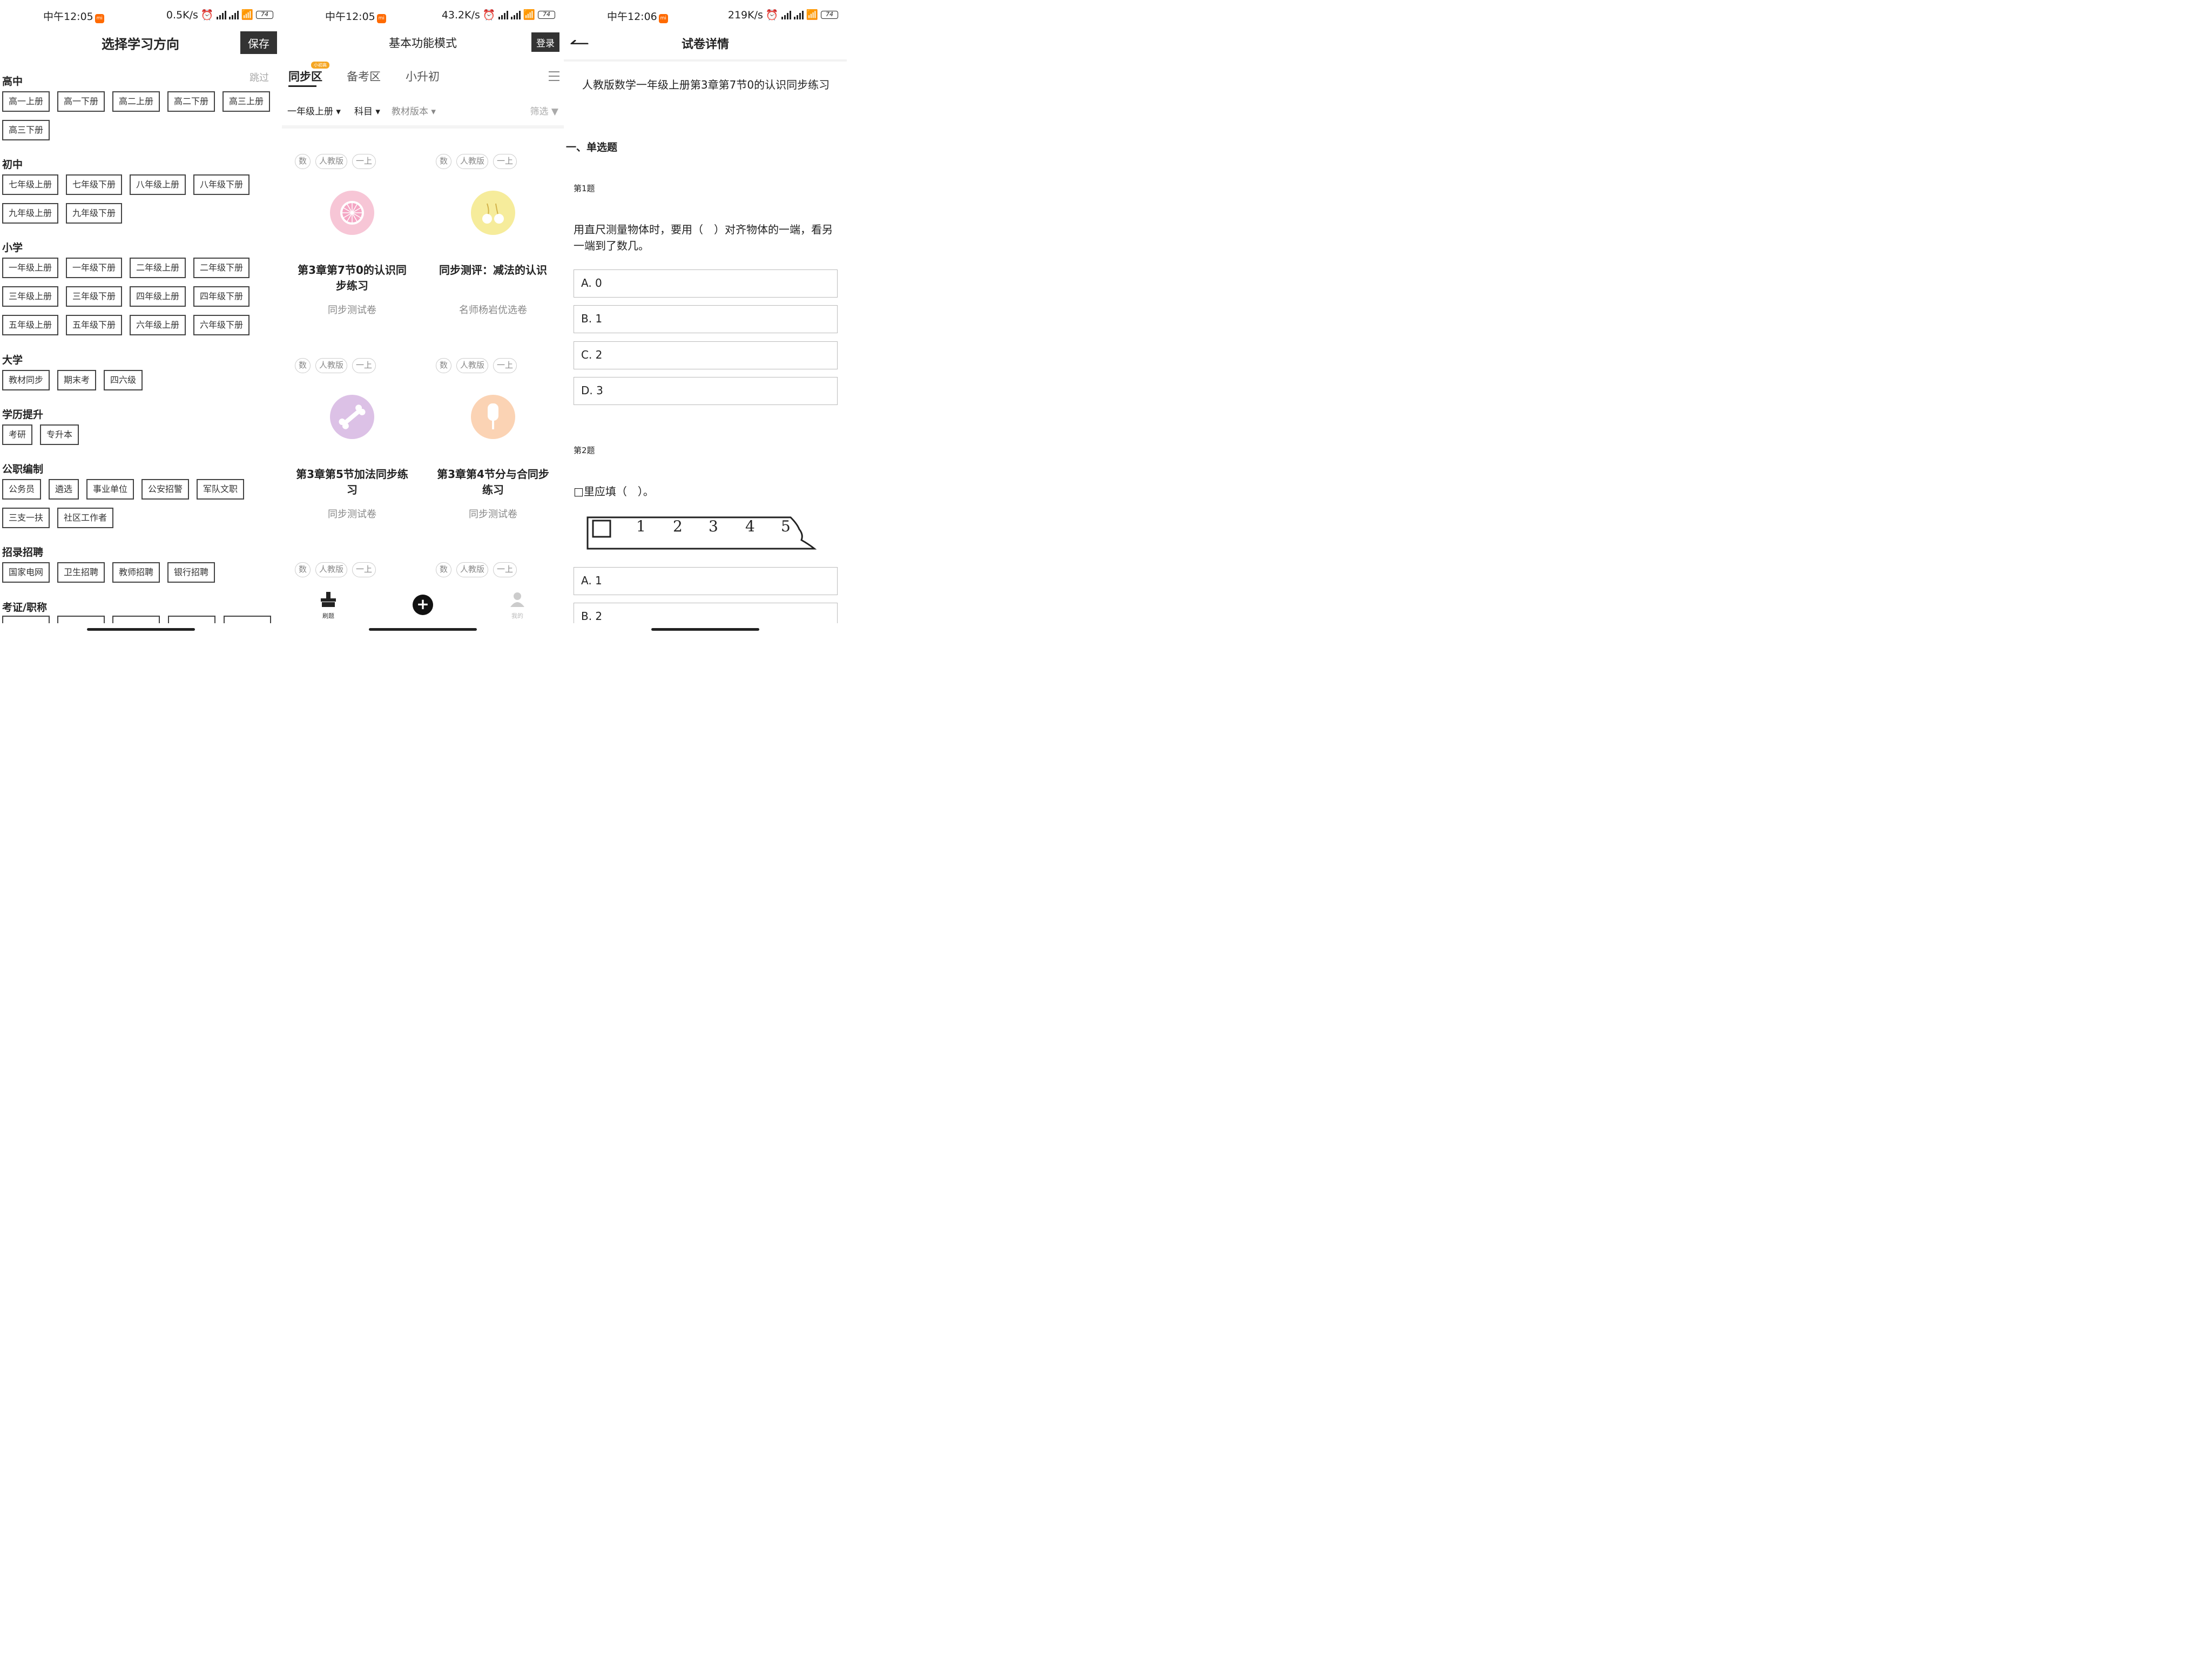  I want to click on nav-practice-label: 刷题, so click(328, 615).